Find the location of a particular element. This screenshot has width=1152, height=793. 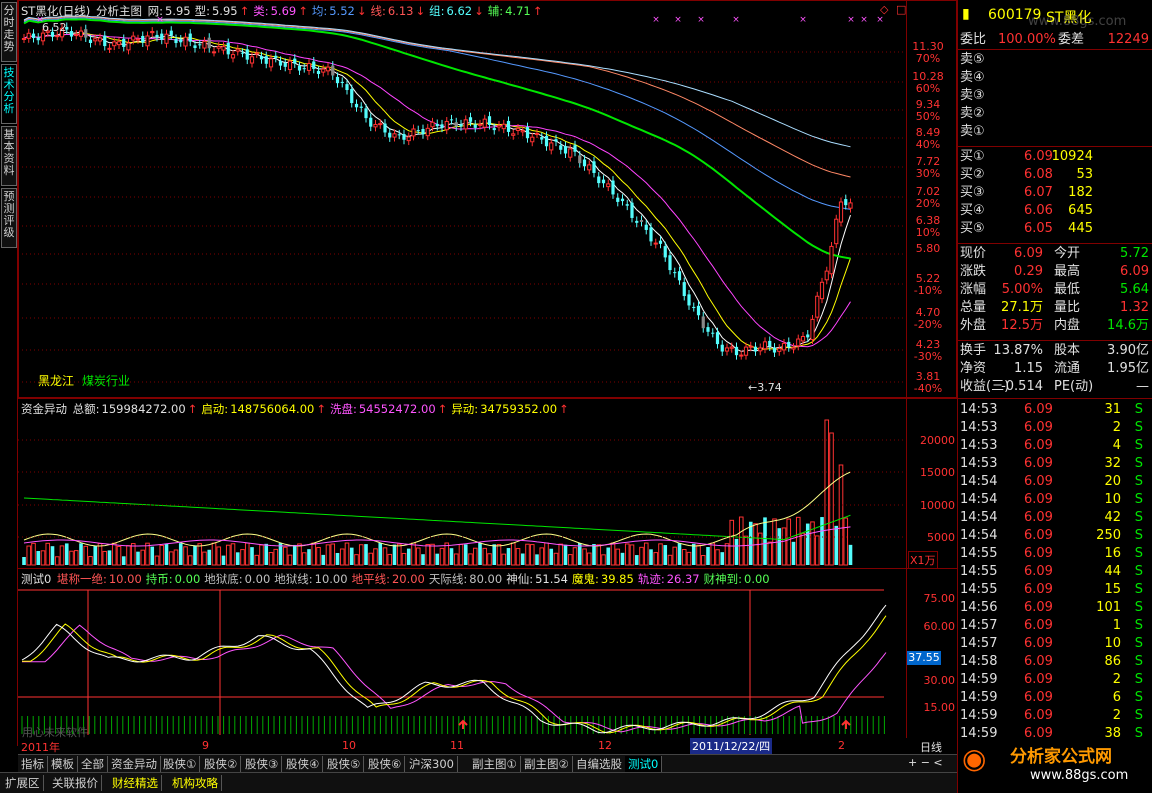

footer-tab: 机构攻略 is located at coordinates (195, 783).